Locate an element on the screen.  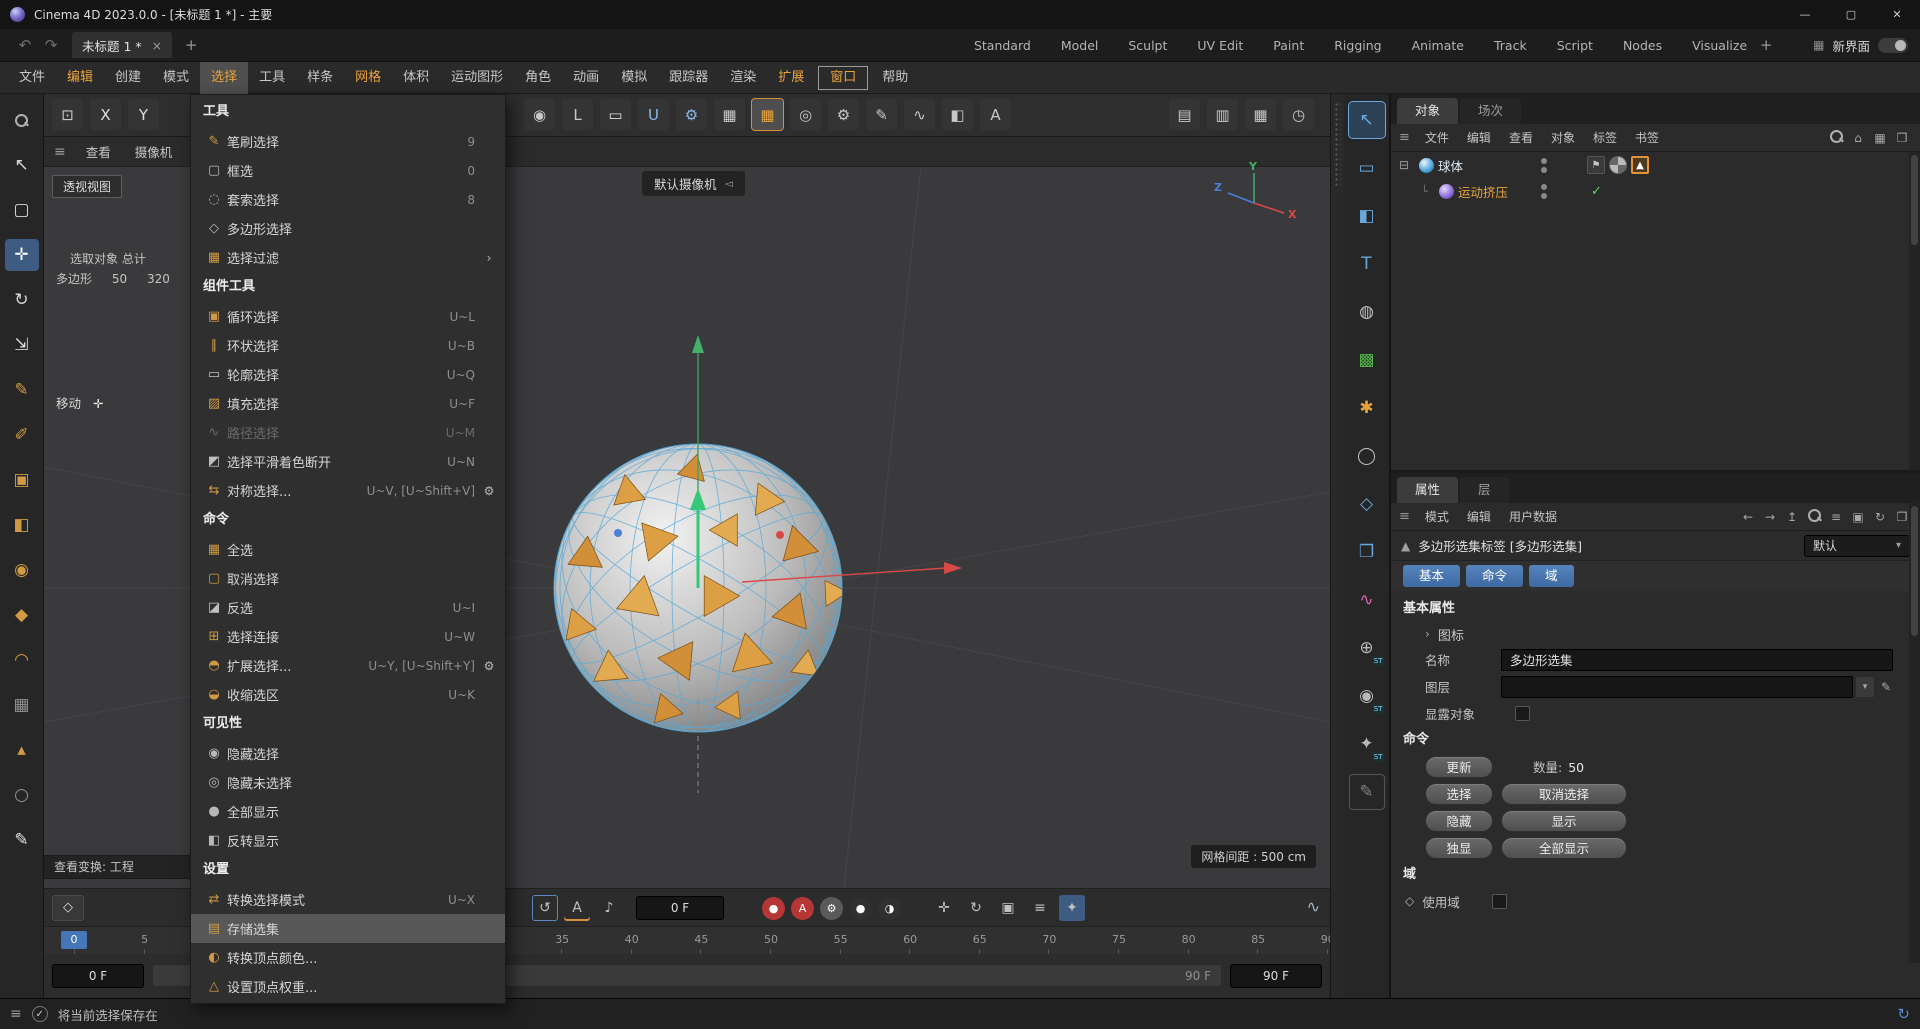
layout-paint: Paint is located at coordinates (1288, 45).